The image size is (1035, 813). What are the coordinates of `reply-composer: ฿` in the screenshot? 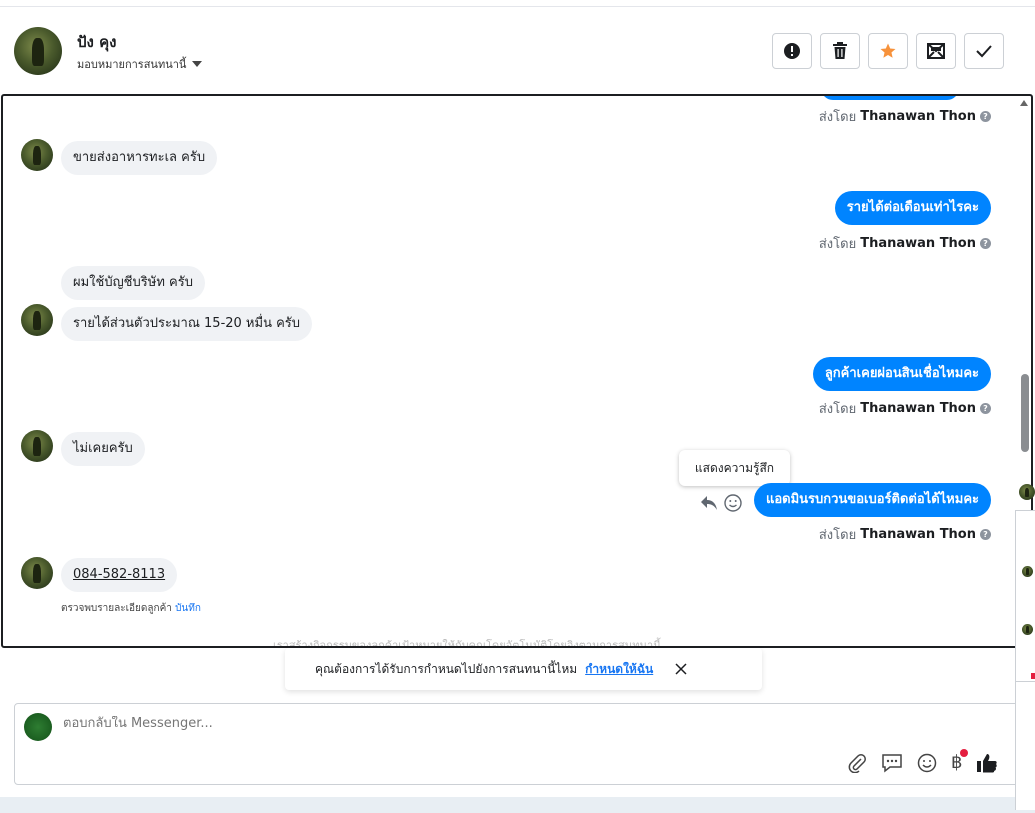 It's located at (517, 744).